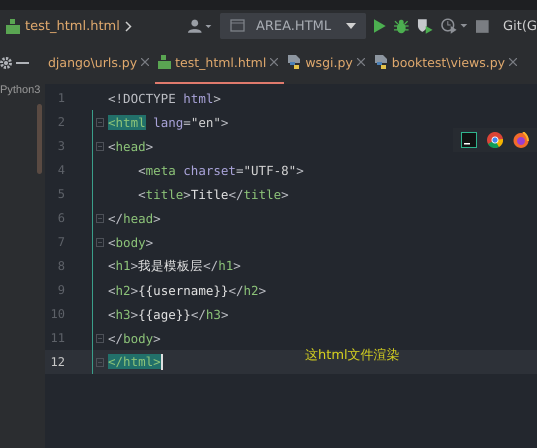 The width and height of the screenshot is (537, 448). I want to click on code-line: <meta charset="UTF-8">, so click(220, 170).